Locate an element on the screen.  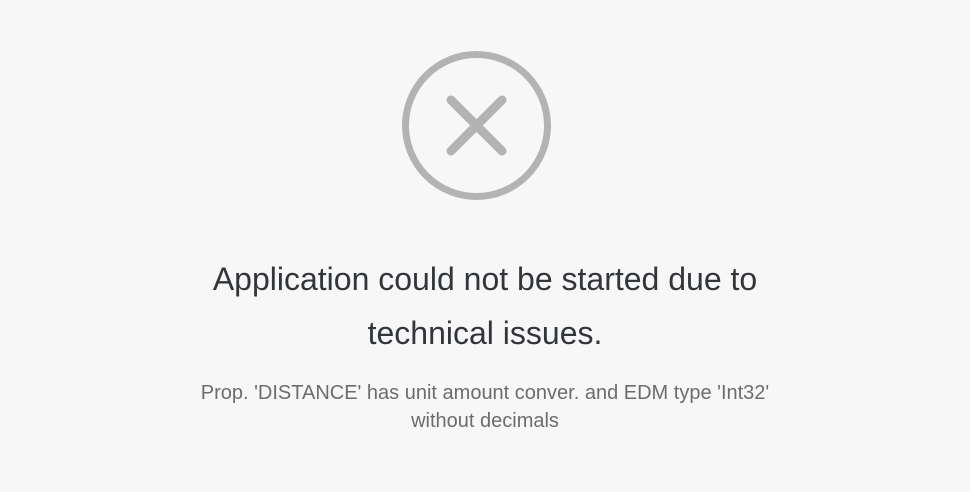
error-icon is located at coordinates (476, 125).